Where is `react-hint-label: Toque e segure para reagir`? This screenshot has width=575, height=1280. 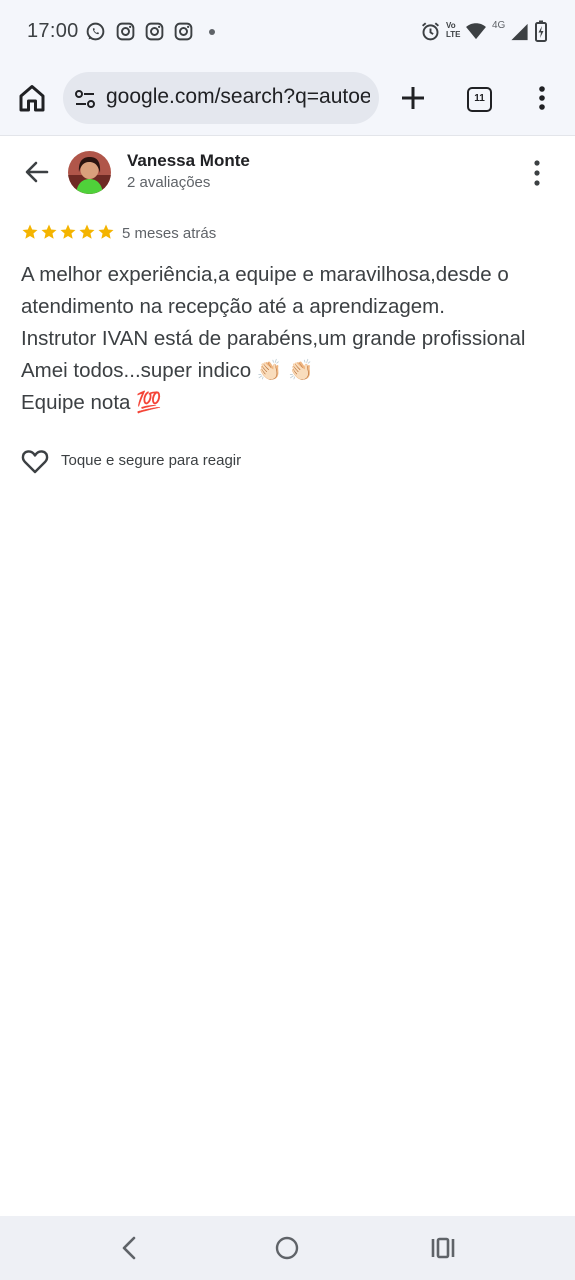
react-hint-label: Toque e segure para reagir is located at coordinates (151, 460).